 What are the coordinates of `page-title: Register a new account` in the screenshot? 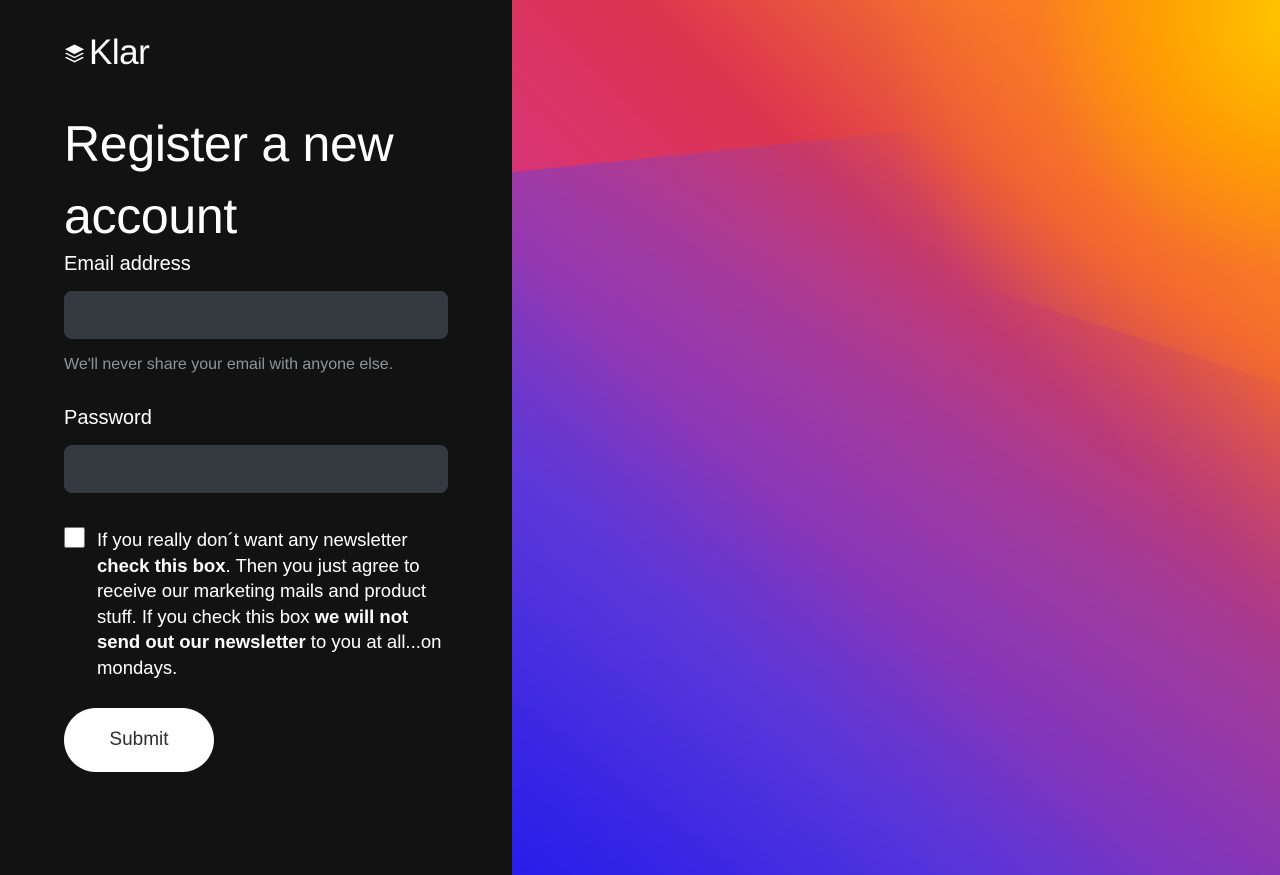 It's located at (229, 180).